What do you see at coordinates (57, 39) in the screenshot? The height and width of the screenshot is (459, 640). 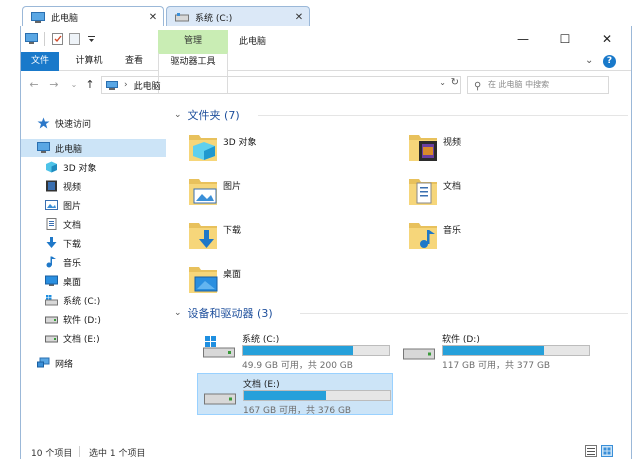 I see `properties-icon` at bounding box center [57, 39].